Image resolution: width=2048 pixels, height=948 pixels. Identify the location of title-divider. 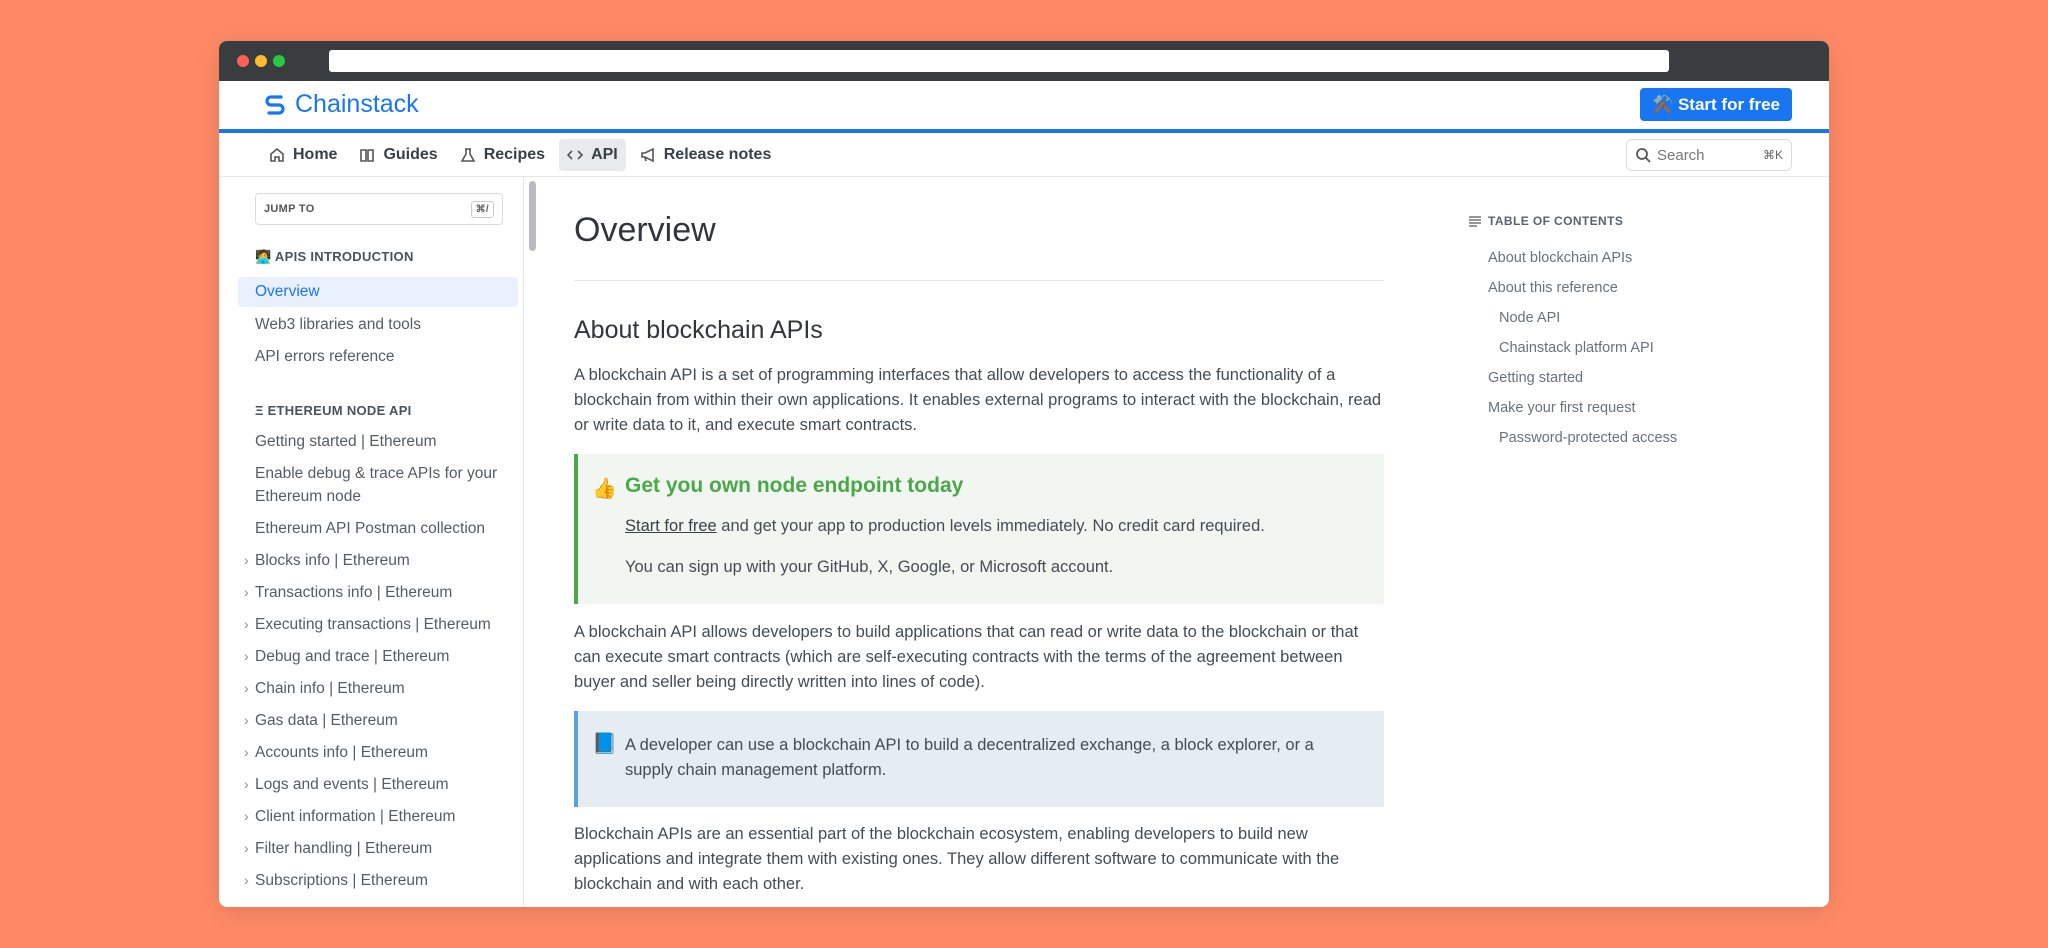
(979, 280).